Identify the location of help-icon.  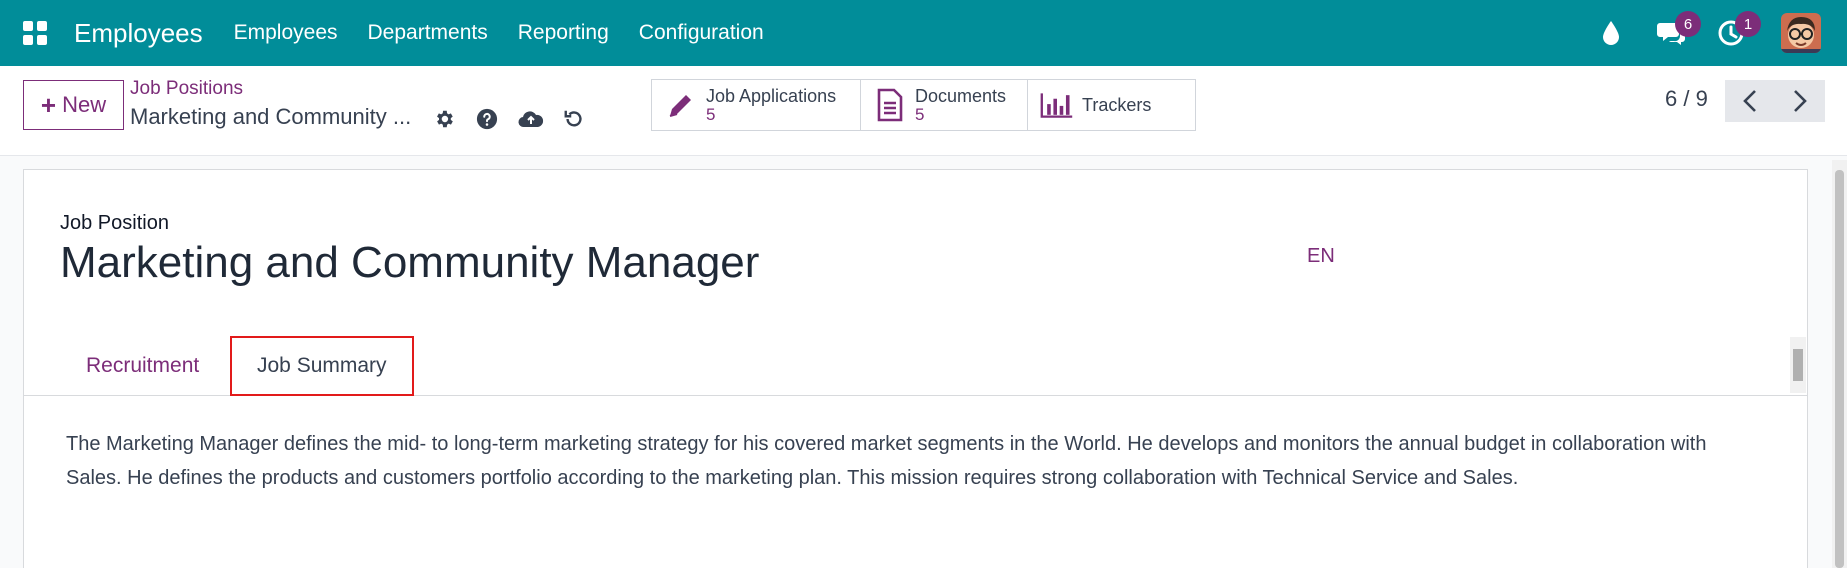
(487, 119).